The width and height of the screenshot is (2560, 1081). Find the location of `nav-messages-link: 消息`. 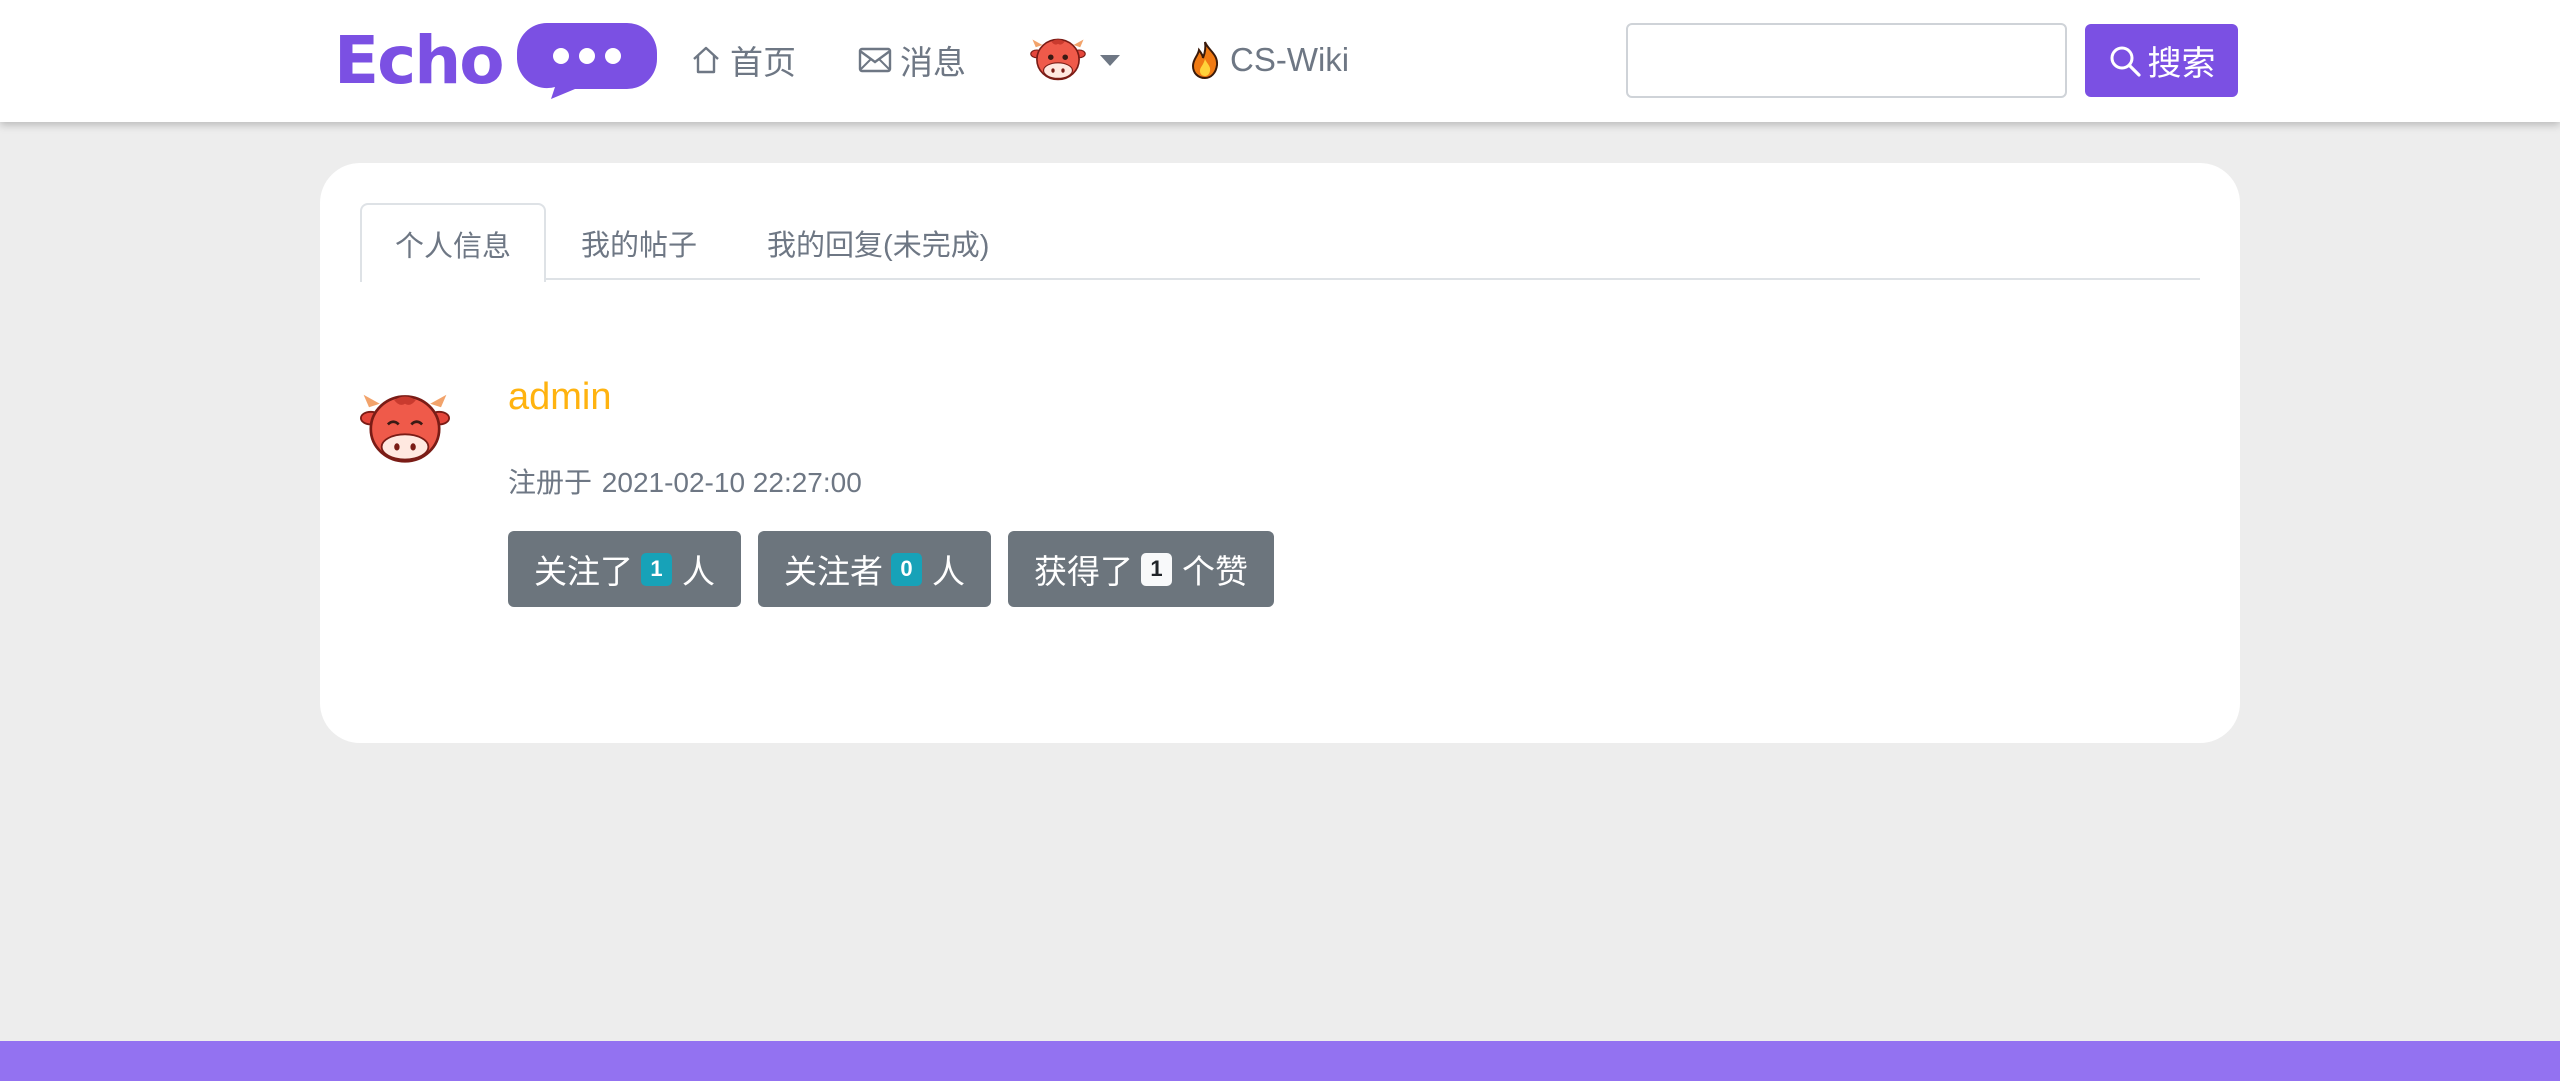

nav-messages-link: 消息 is located at coordinates (912, 60).